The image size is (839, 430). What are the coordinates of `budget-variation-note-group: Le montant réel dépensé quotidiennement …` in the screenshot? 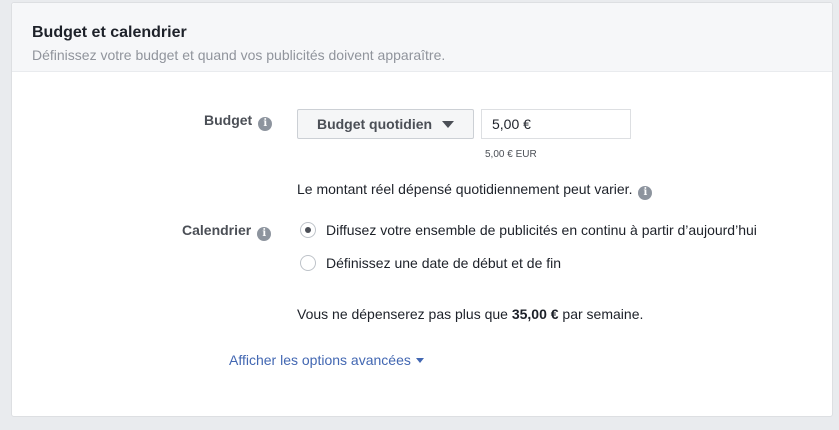 It's located at (475, 190).